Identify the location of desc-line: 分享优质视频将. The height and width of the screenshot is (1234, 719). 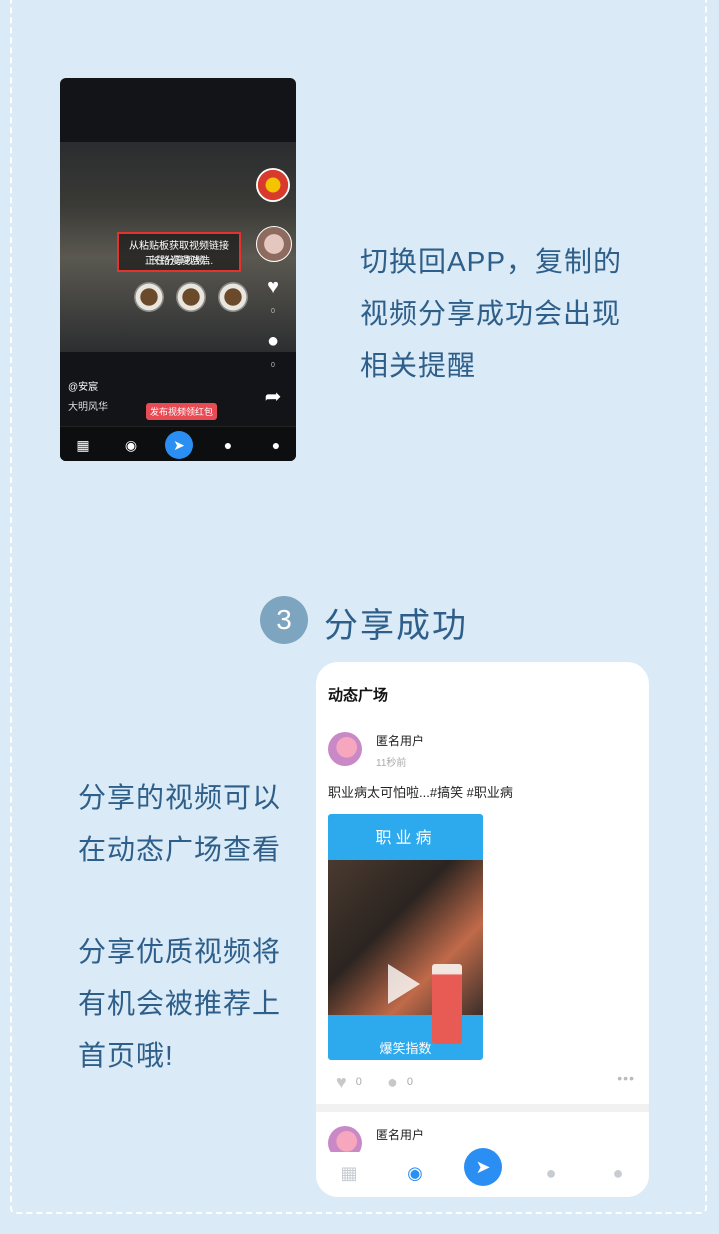
(180, 951).